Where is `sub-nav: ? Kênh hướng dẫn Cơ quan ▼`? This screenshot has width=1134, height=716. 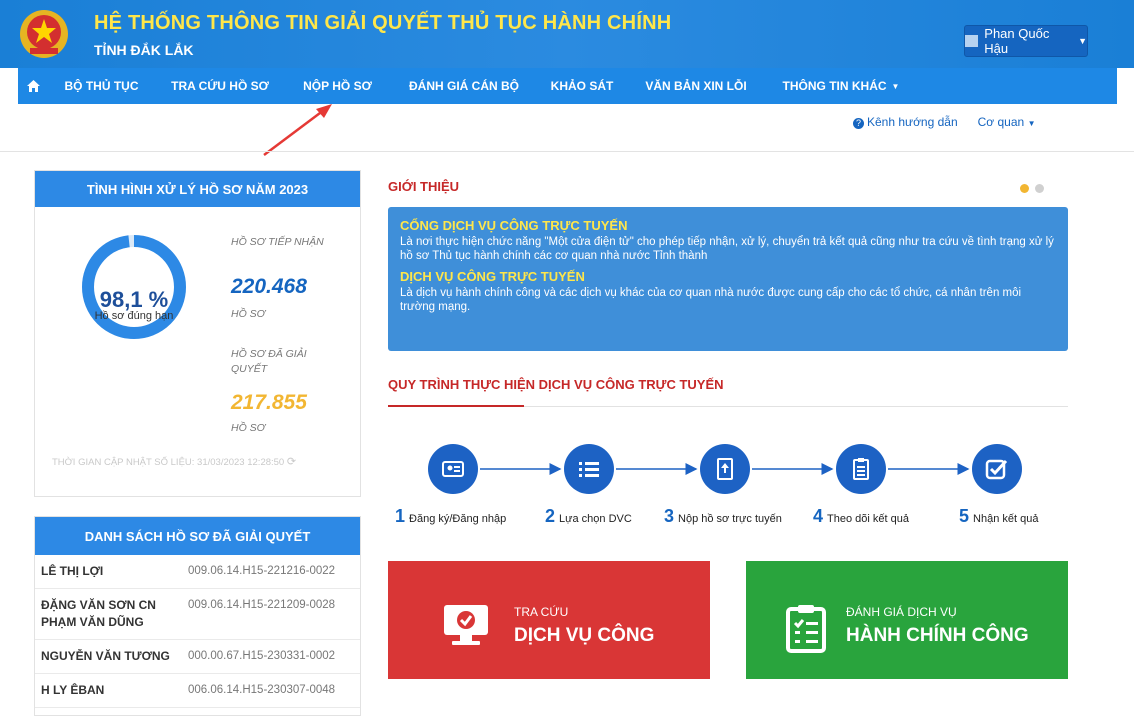 sub-nav: ? Kênh hướng dẫn Cơ quan ▼ is located at coordinates (944, 122).